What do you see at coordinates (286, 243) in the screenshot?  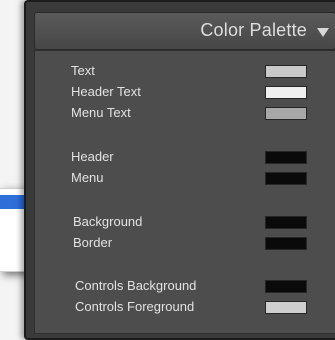 I see `swatch-border` at bounding box center [286, 243].